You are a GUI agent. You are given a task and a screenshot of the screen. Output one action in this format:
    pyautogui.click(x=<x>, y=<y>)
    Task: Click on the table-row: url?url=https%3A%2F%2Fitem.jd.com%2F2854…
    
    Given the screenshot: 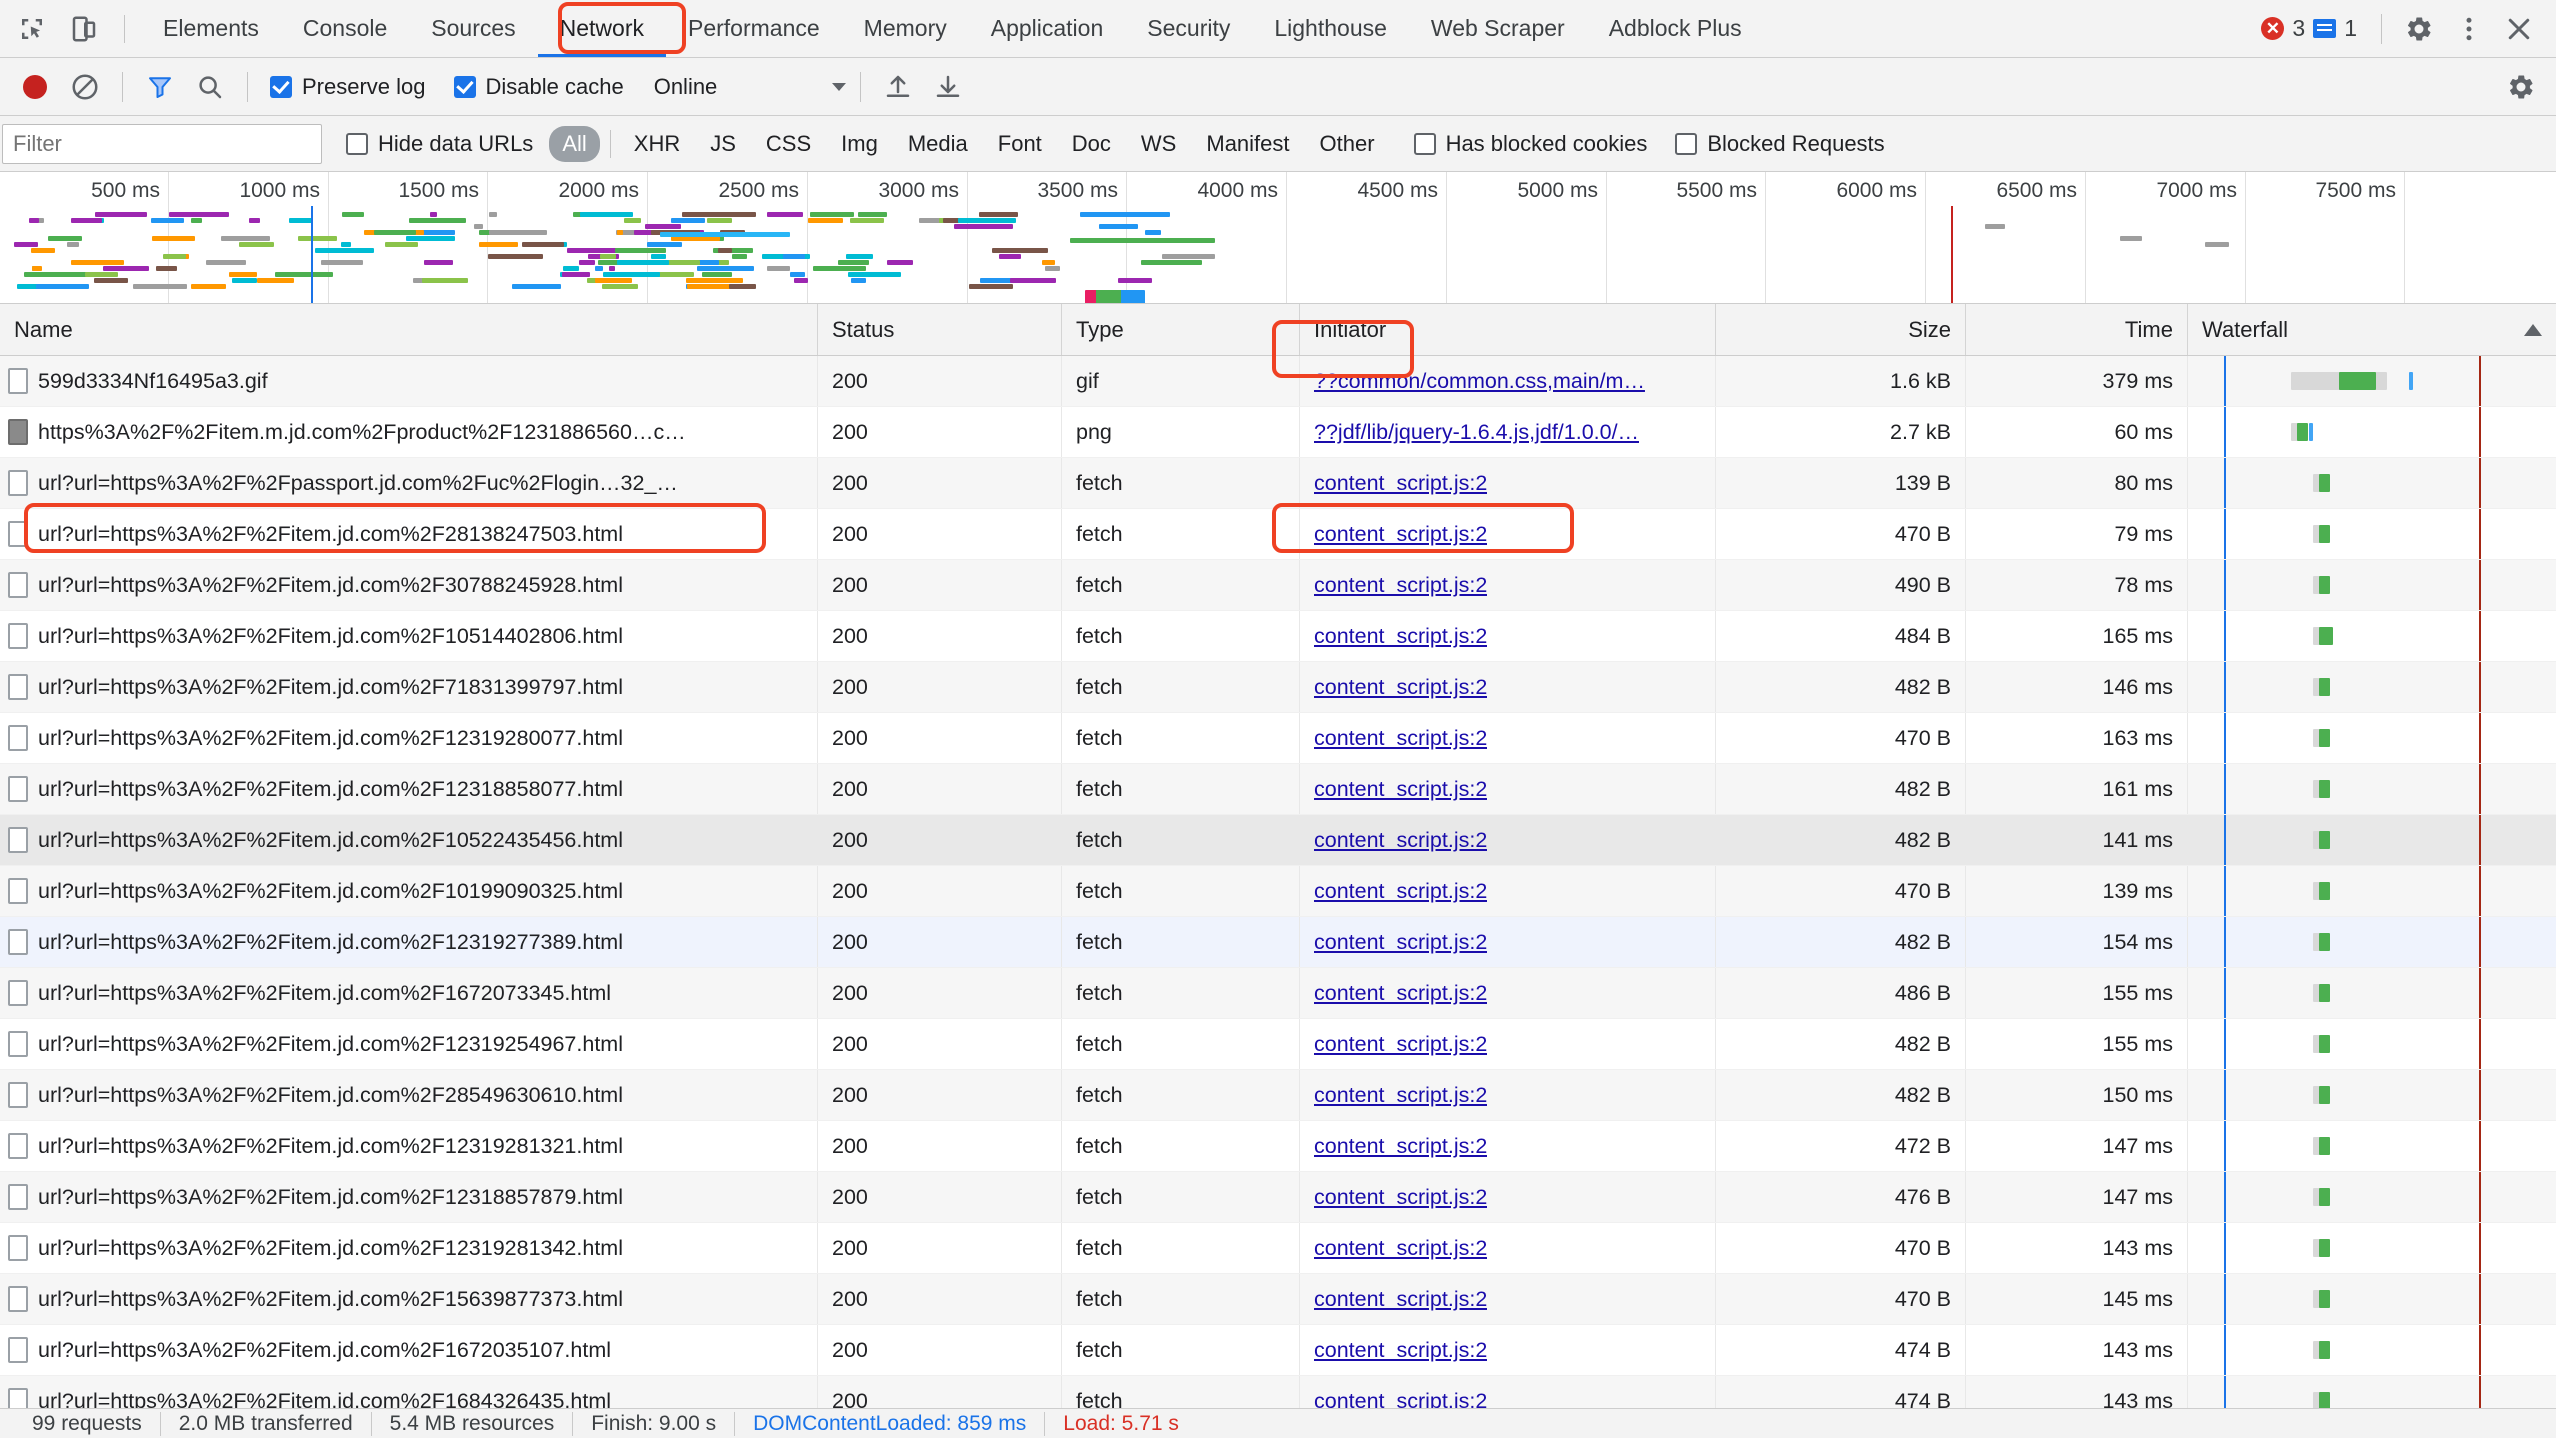 What is the action you would take?
    pyautogui.click(x=1278, y=1095)
    